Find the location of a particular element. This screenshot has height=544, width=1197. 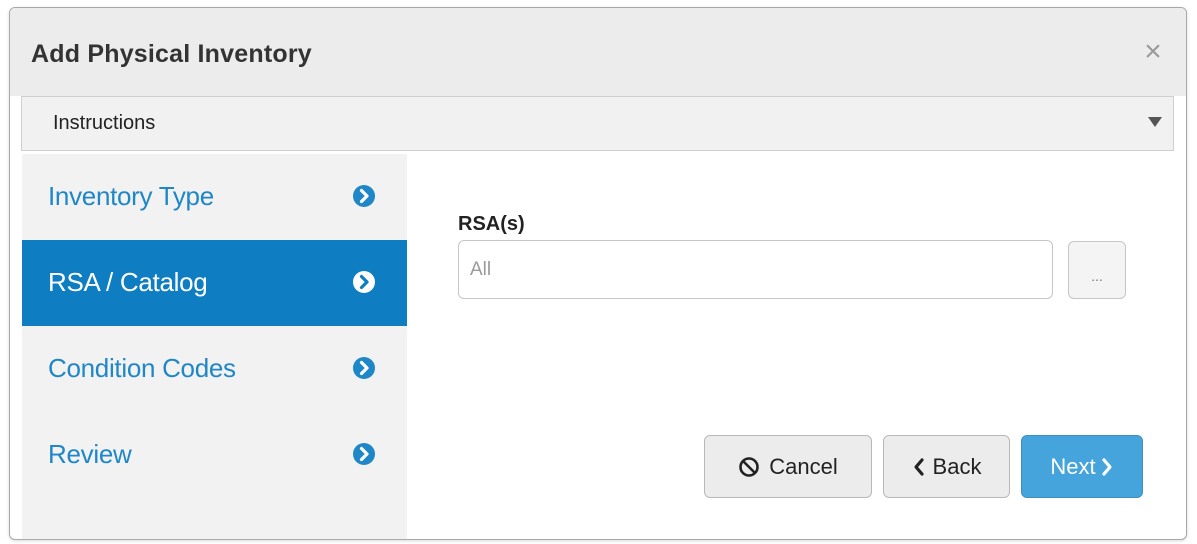

chevron-right-icon is located at coordinates (1107, 466).